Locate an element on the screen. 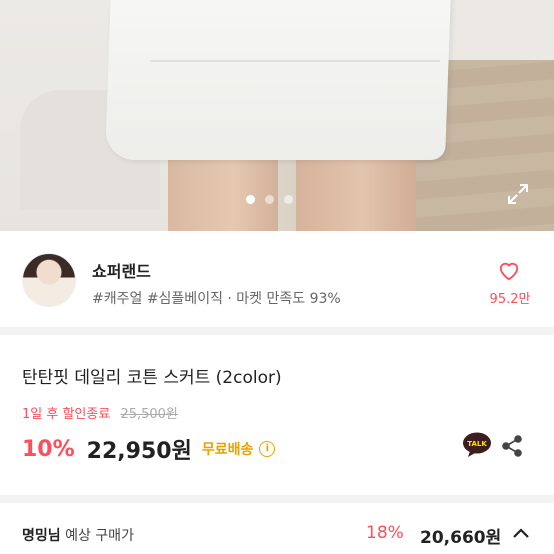 This screenshot has width=554, height=554. photo-leg-right is located at coordinates (356, 190).